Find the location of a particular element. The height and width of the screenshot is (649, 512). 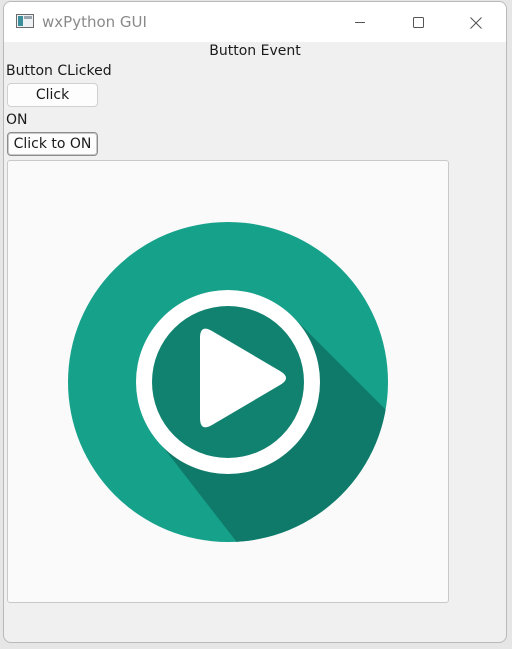

minimize-button is located at coordinates (360, 22).